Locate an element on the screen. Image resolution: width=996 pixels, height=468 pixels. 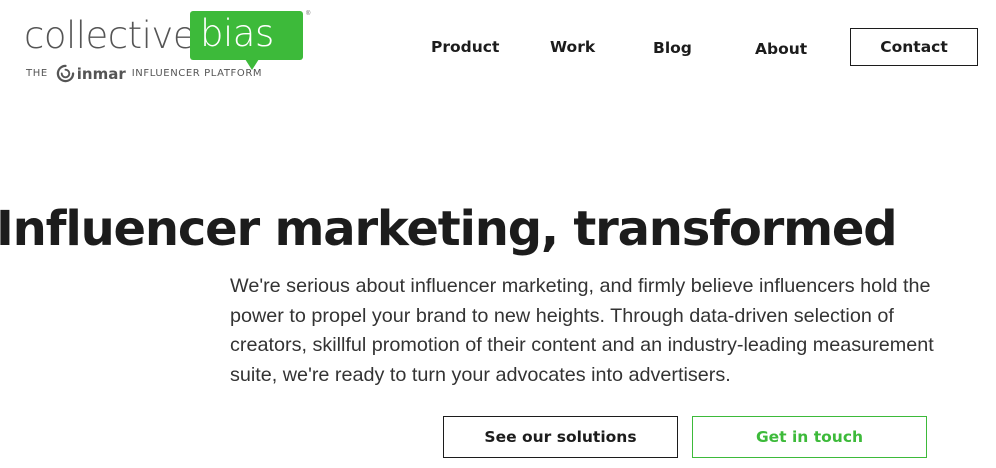
get-in-touch-button: Get in touch is located at coordinates (809, 437).